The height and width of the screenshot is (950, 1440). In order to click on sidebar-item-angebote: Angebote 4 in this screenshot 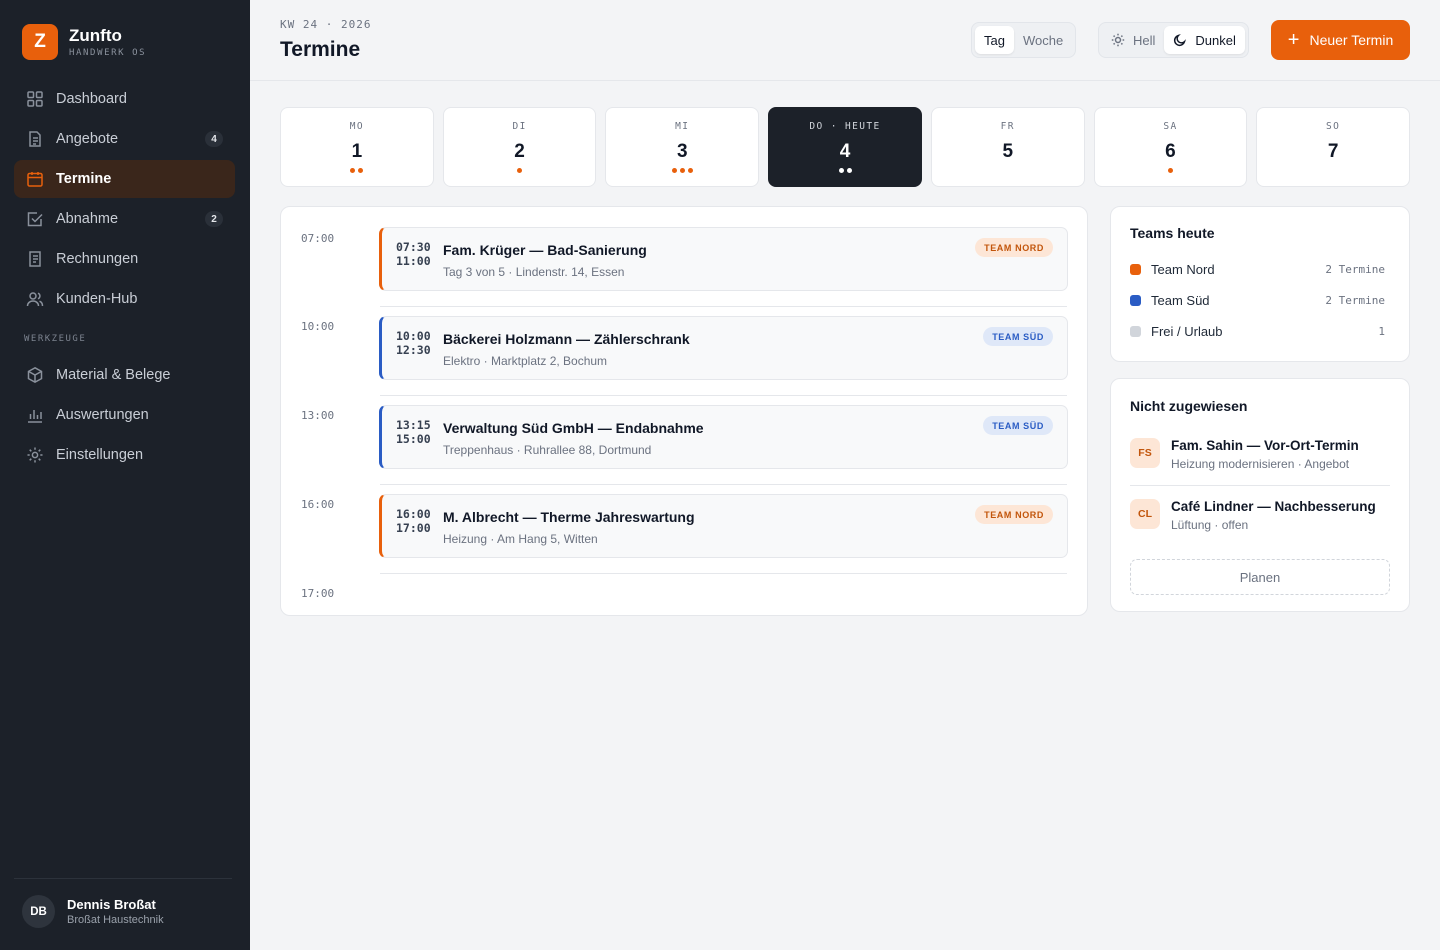, I will do `click(124, 139)`.